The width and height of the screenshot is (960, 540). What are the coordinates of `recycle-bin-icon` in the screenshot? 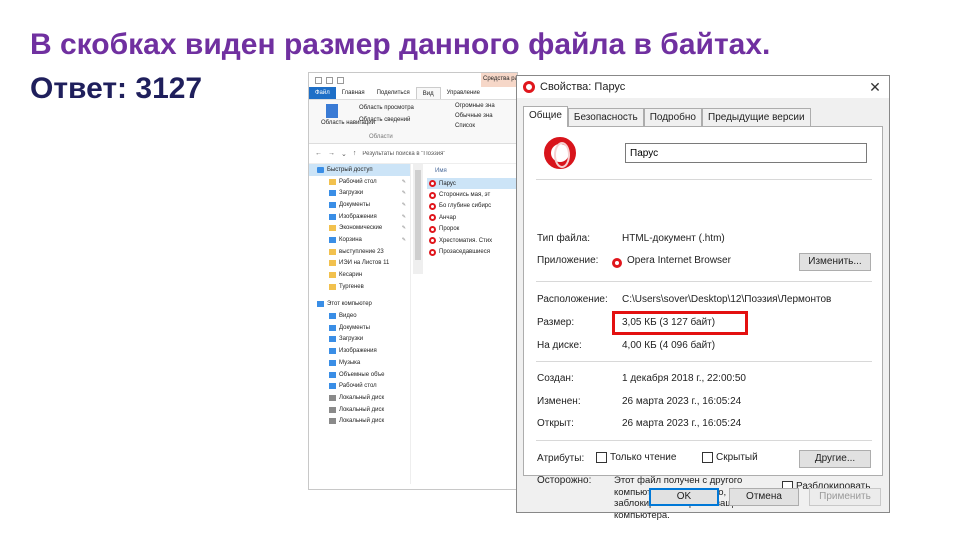 It's located at (332, 239).